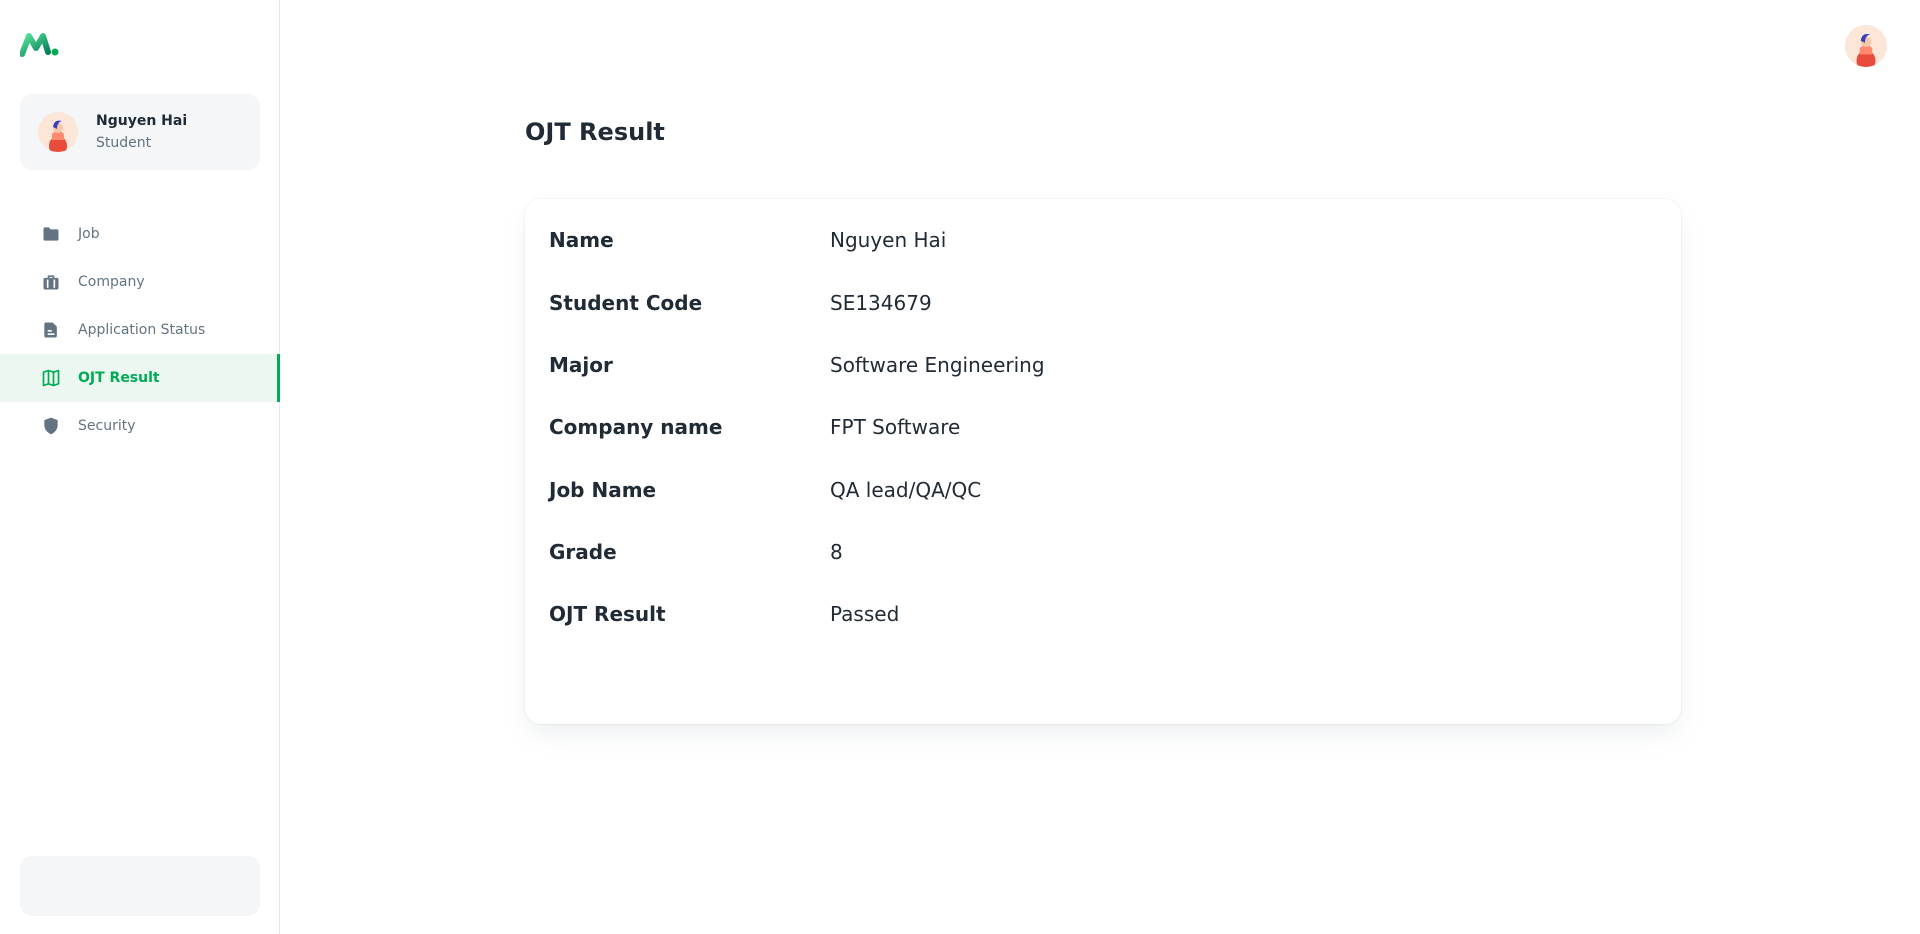 The width and height of the screenshot is (1920, 934). Describe the element at coordinates (937, 365) in the screenshot. I see `row-value: Software Engineering` at that location.